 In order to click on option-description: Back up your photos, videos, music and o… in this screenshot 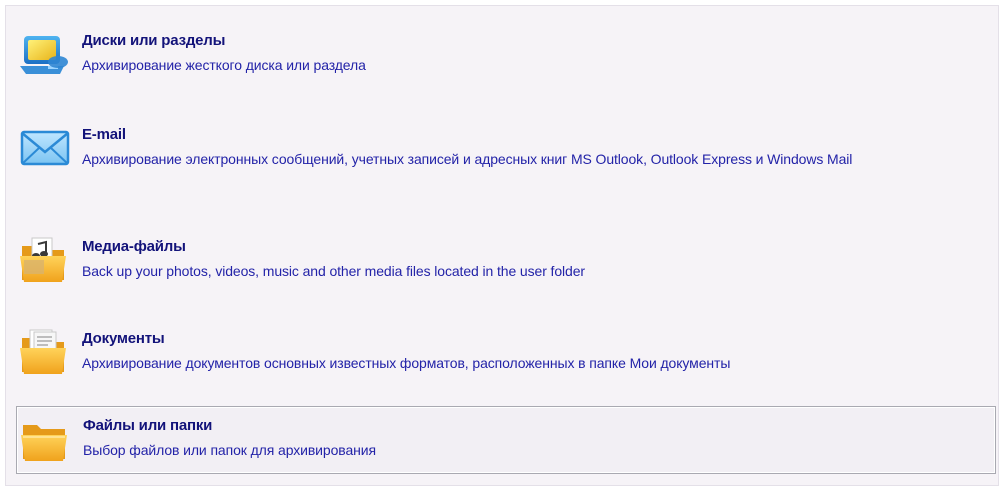, I will do `click(333, 271)`.